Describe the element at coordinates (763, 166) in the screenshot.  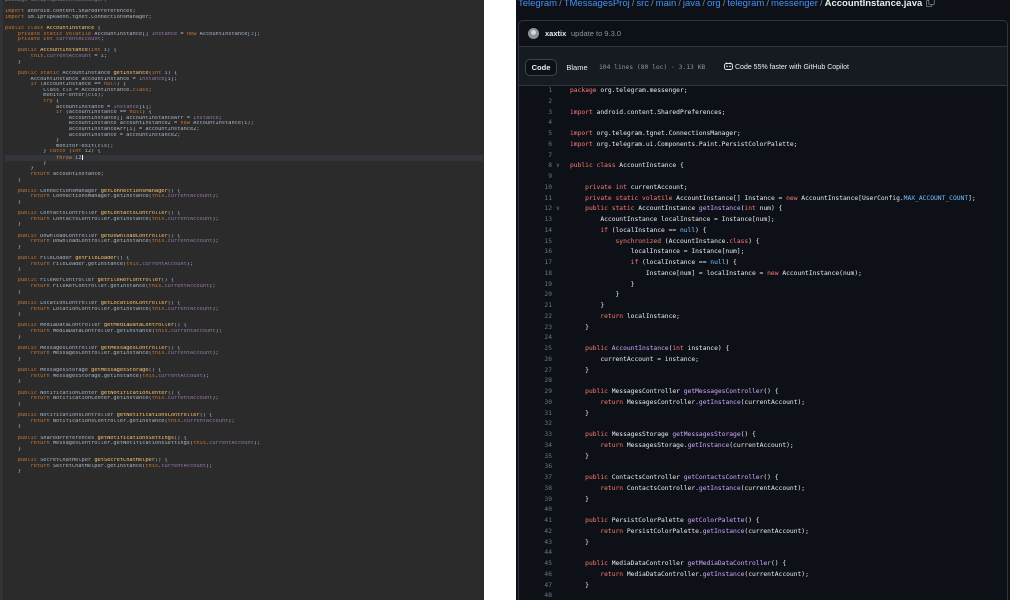
I see `code-line: 8 ∨ public class AccountInstance {` at that location.